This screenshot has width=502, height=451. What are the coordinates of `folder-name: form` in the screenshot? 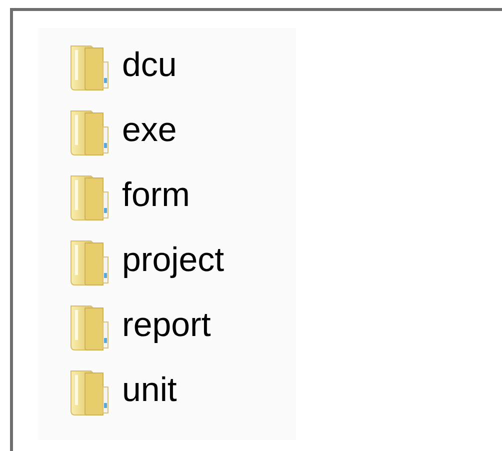 It's located at (156, 195).